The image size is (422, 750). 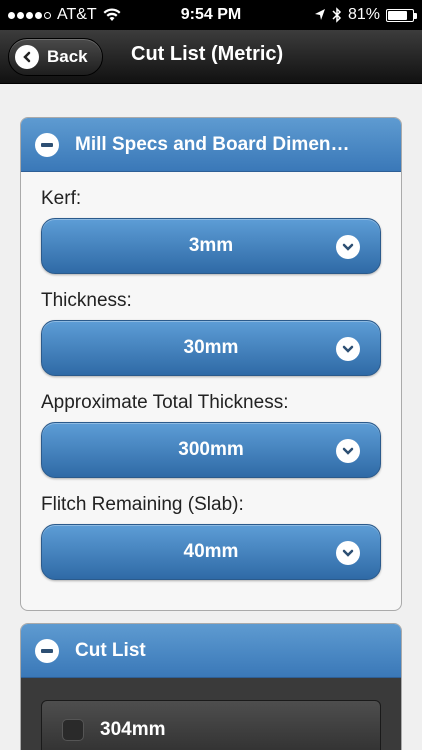 I want to click on page-title: Cut List (Metric), so click(x=207, y=54).